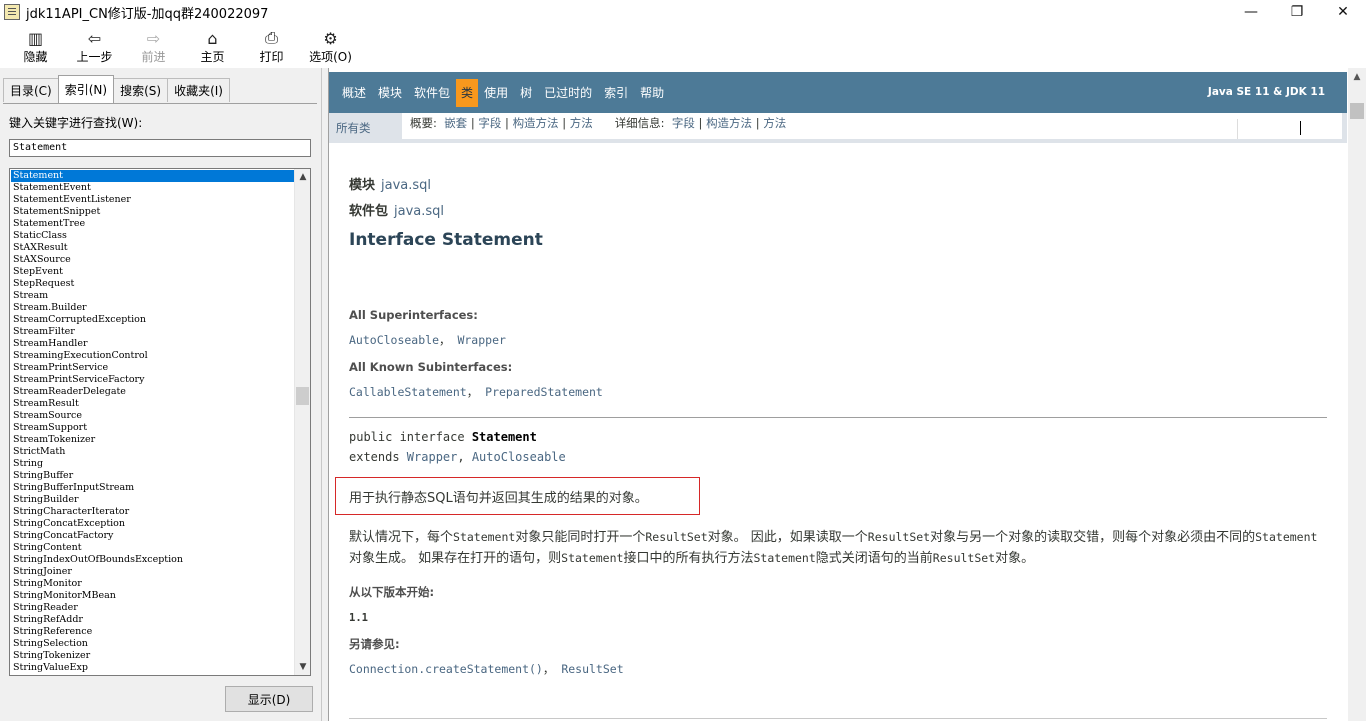 The width and height of the screenshot is (1366, 721). Describe the element at coordinates (1357, 394) in the screenshot. I see `doc-scrollbar: ▲` at that location.